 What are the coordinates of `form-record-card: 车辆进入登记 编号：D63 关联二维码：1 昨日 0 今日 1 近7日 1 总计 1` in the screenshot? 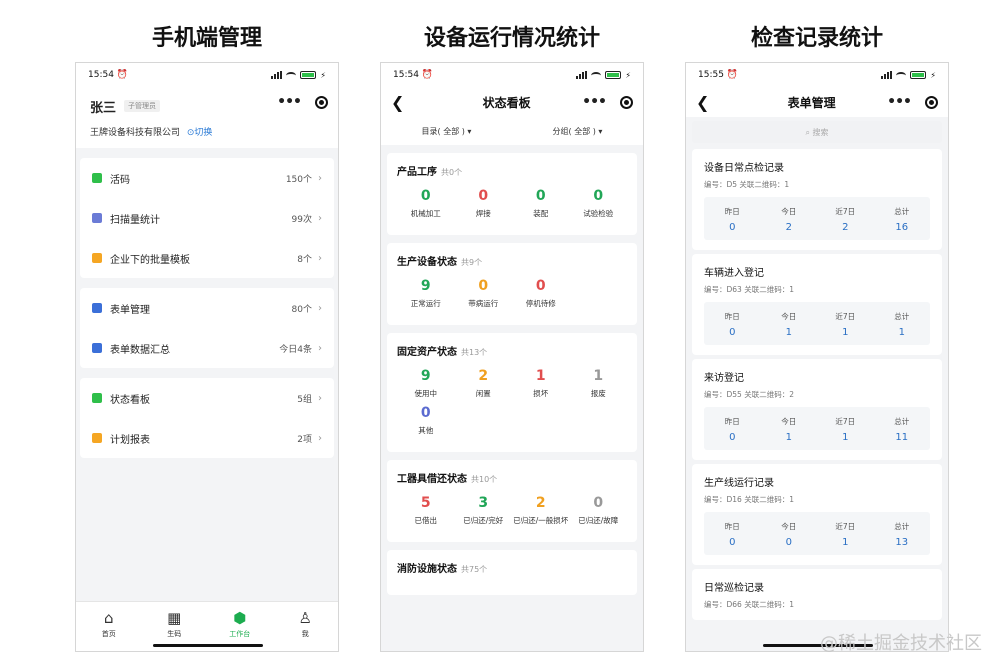 It's located at (817, 304).